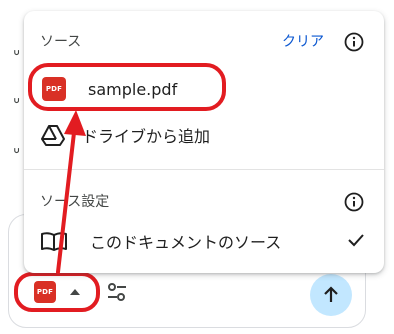 This screenshot has width=394, height=334. I want to click on checkmark-icon, so click(356, 240).